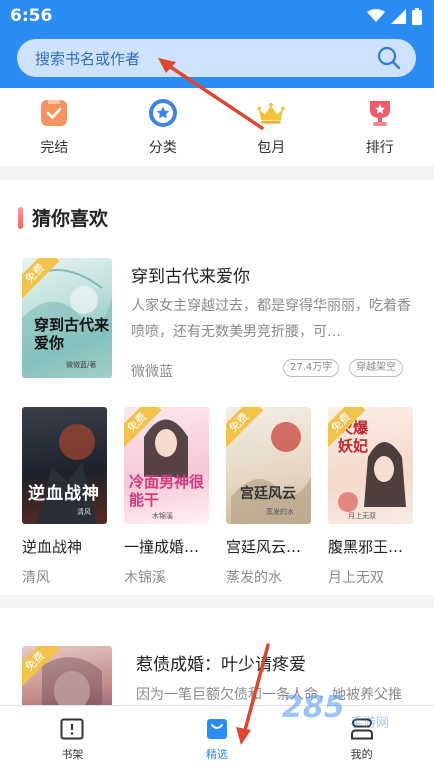 The height and width of the screenshot is (771, 434). What do you see at coordinates (72, 754) in the screenshot?
I see `nav-label: 书架` at bounding box center [72, 754].